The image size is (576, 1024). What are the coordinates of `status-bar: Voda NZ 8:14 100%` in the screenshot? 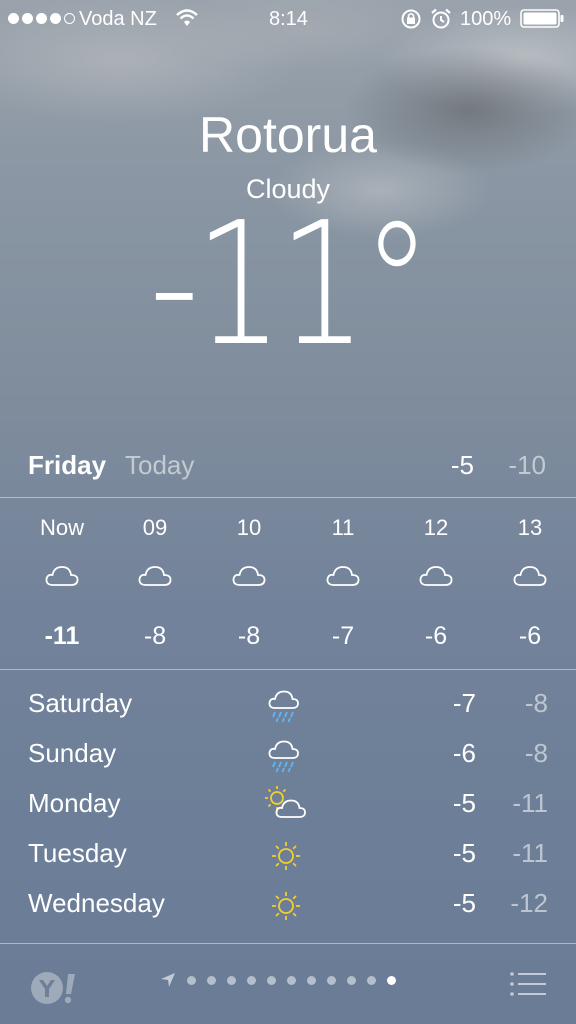 It's located at (288, 19).